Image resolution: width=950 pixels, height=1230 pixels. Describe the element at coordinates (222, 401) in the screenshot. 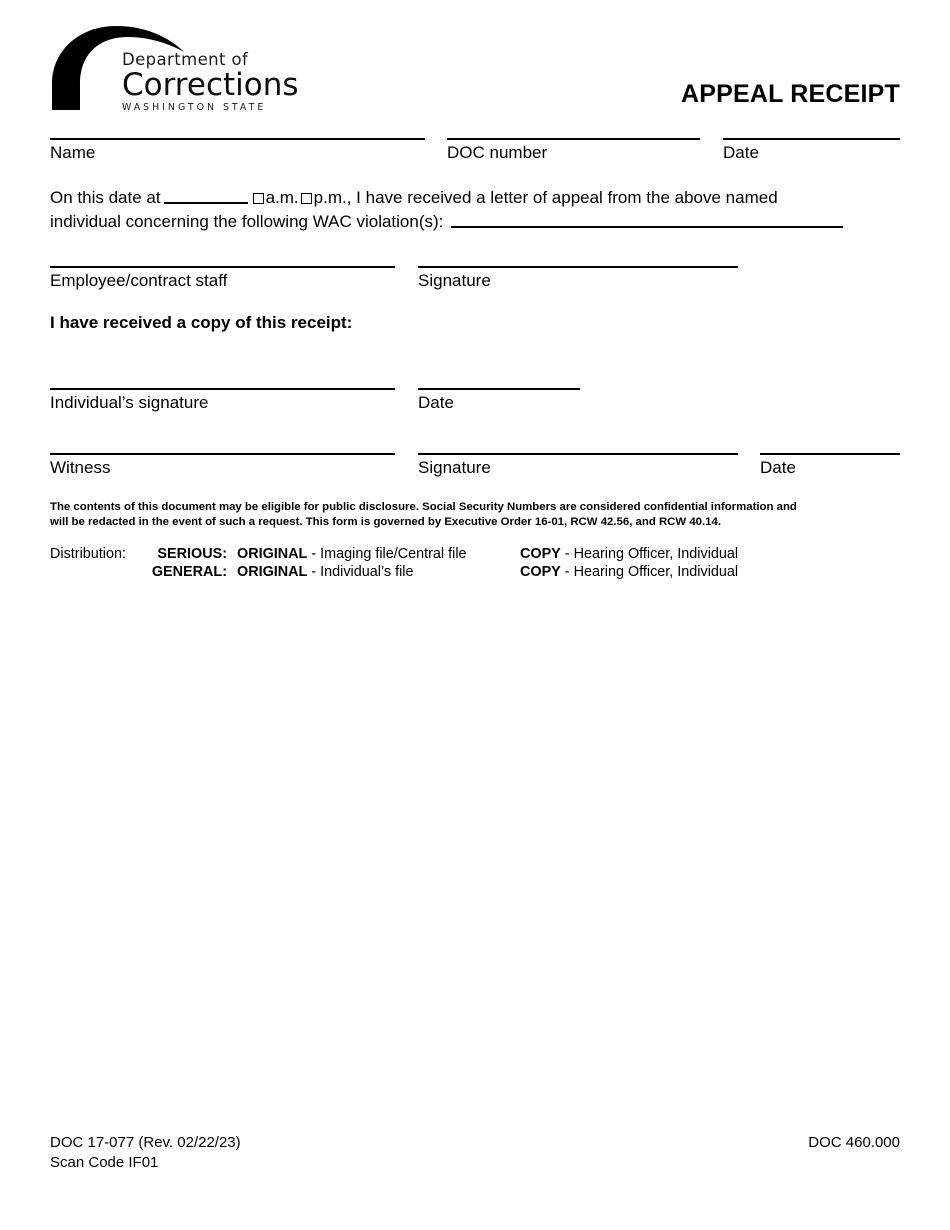

I see `field-individual-signature: Individual’s signature` at that location.